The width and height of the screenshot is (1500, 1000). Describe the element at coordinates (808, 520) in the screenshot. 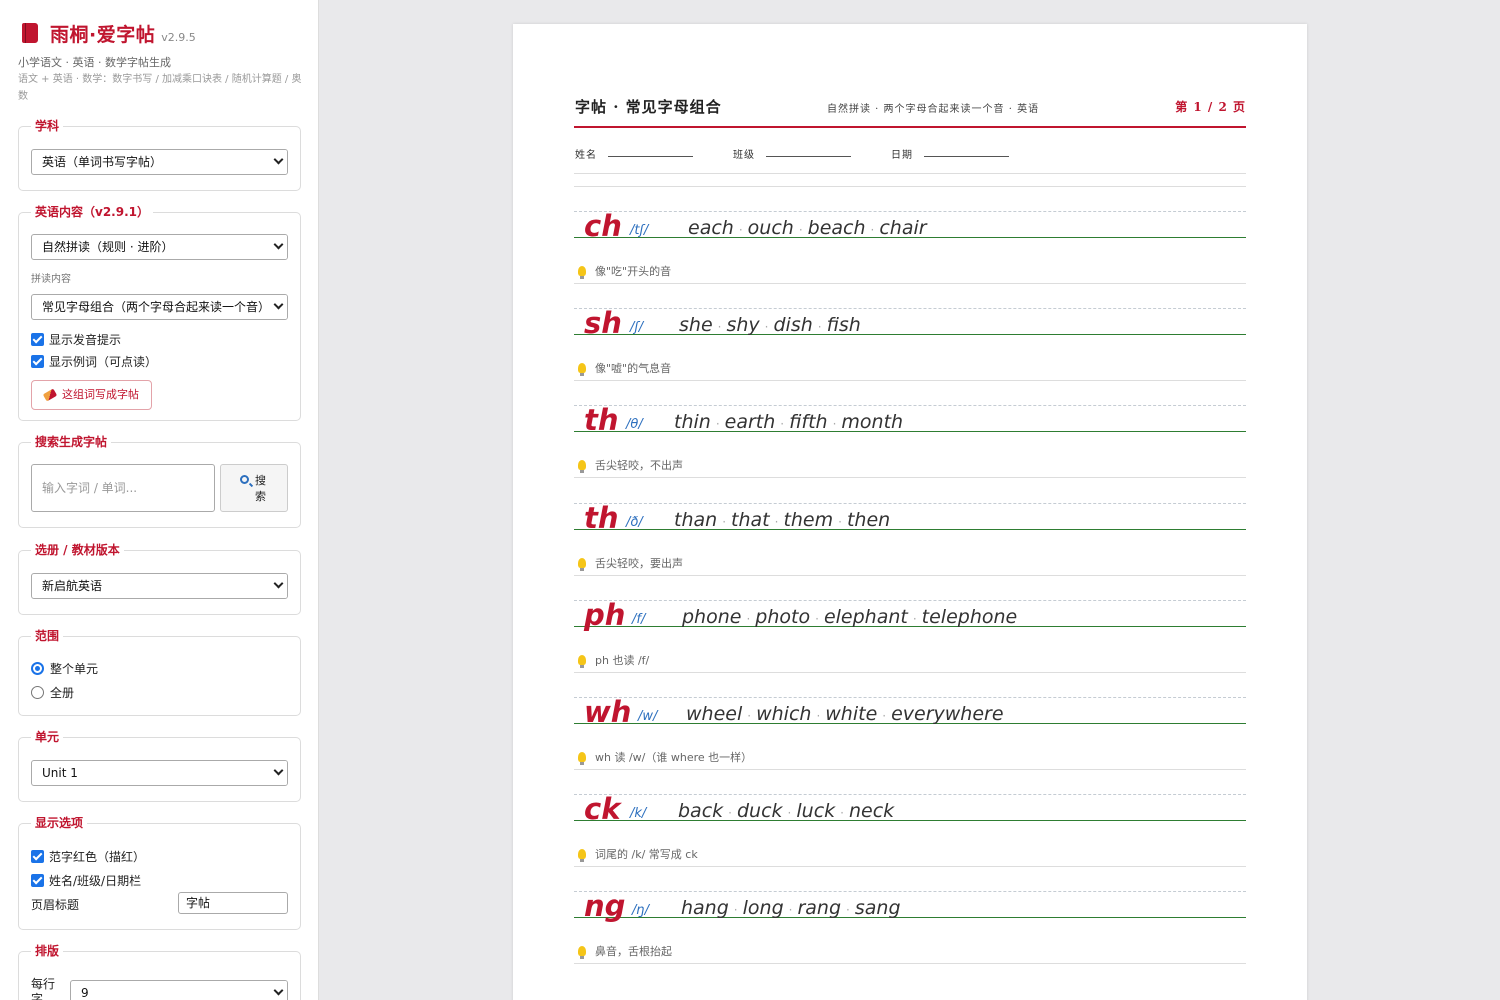

I see `example-word: them` at that location.